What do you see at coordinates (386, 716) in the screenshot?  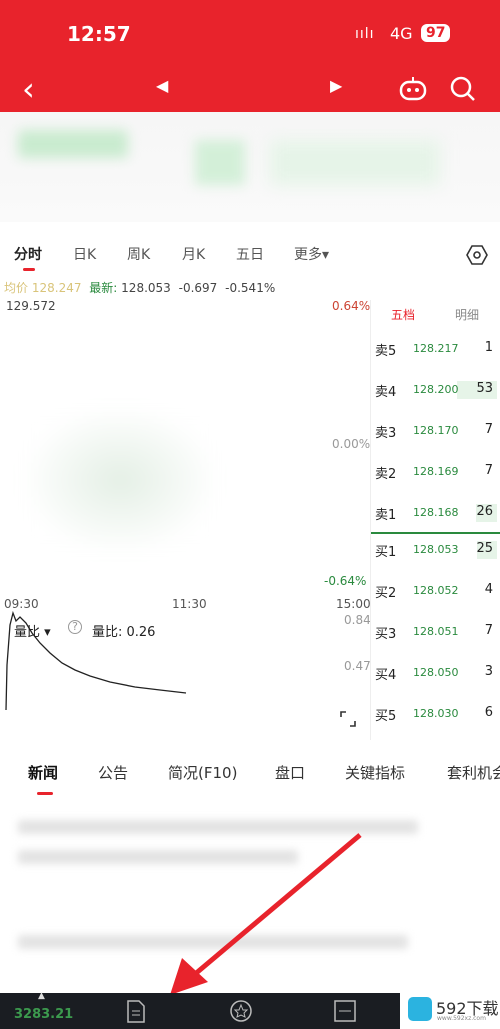 I see `level-label: 买5` at bounding box center [386, 716].